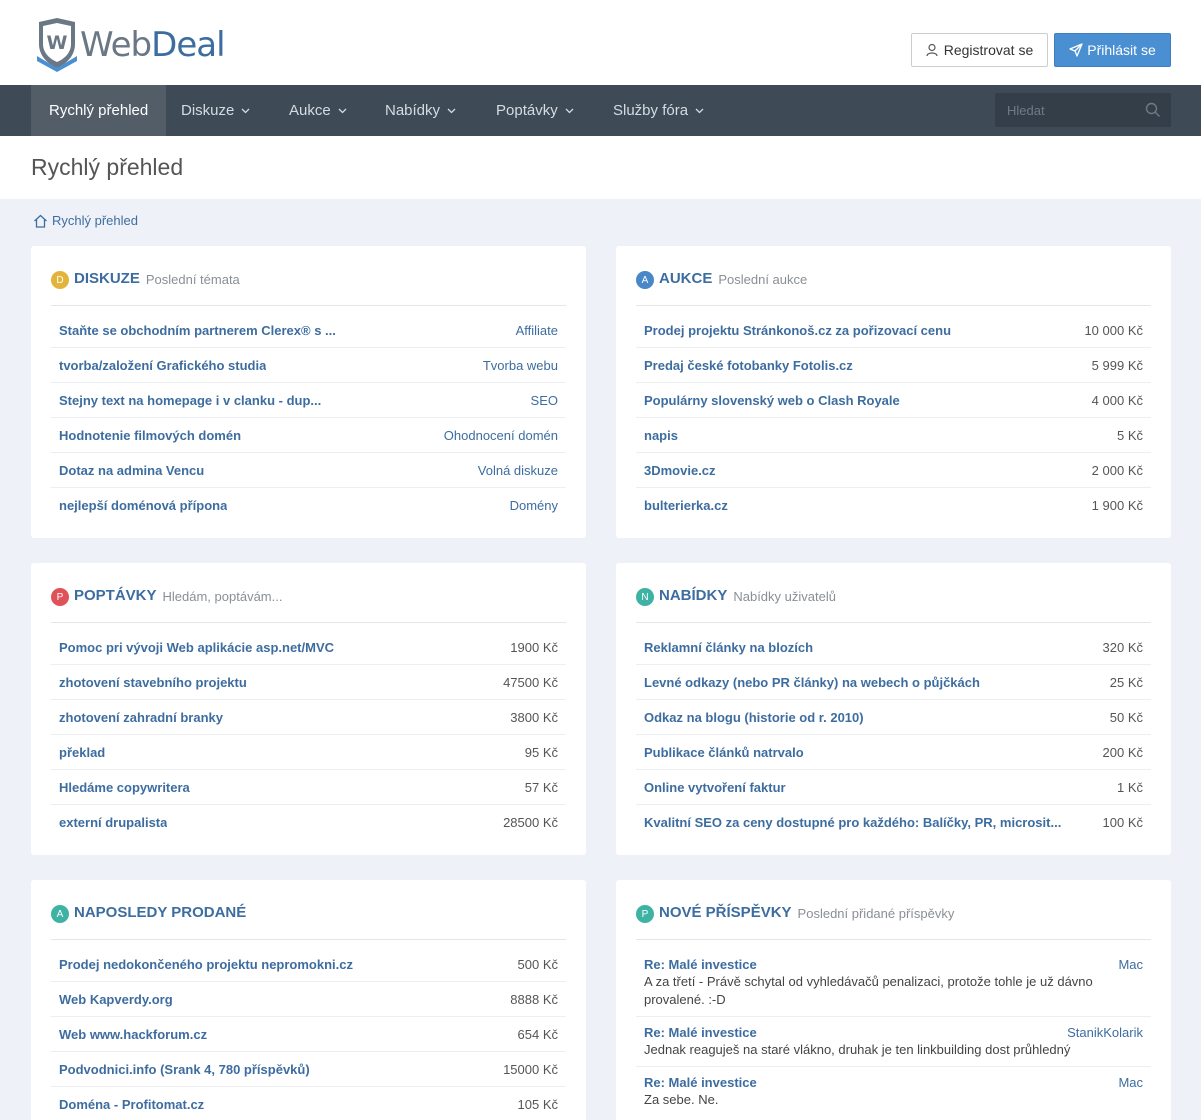 This screenshot has height=1120, width=1201. I want to click on nav-label: Aukce, so click(310, 110).